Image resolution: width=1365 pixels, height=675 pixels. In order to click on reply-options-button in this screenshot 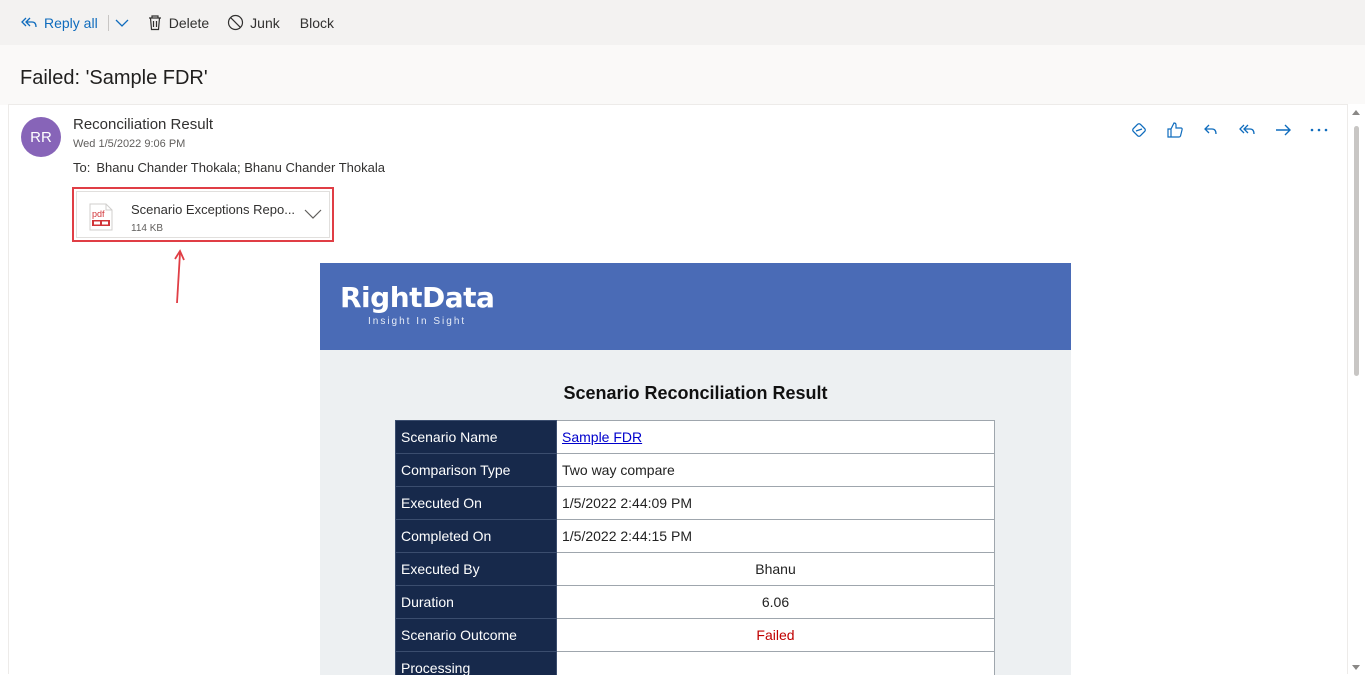, I will do `click(122, 23)`.